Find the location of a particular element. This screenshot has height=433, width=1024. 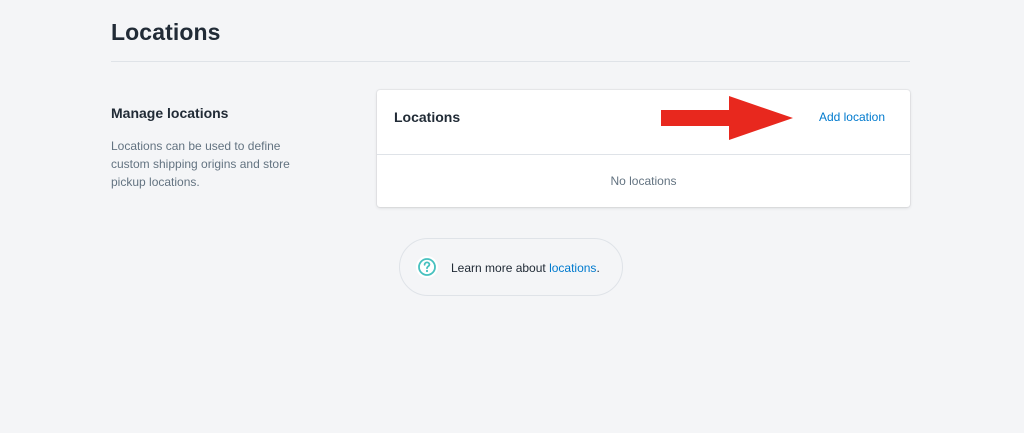

footer-prefix: Learn more about is located at coordinates (500, 268).